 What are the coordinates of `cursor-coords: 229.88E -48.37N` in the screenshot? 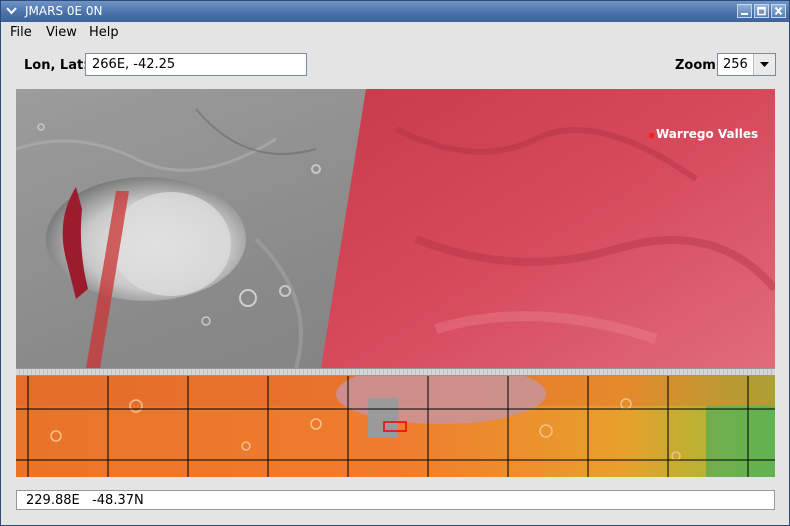 It's located at (85, 500).